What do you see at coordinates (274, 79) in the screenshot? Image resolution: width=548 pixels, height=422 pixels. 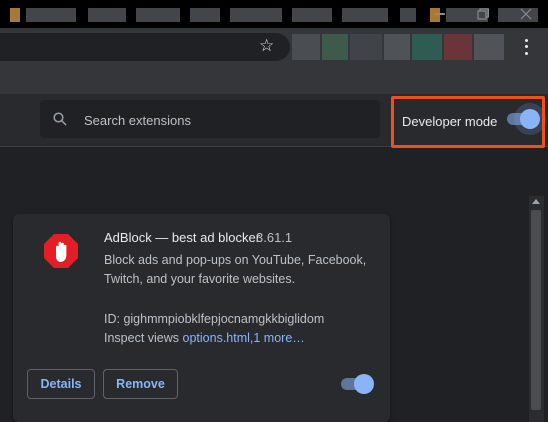 I see `bookmarks-bar` at bounding box center [274, 79].